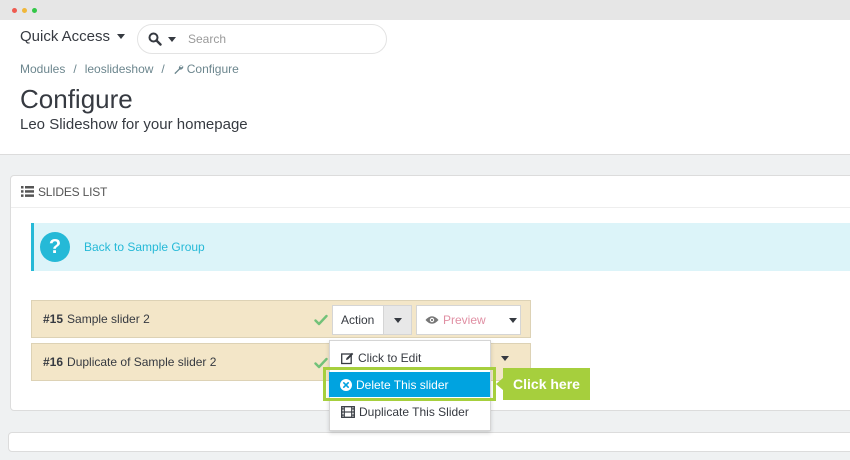 Image resolution: width=850 pixels, height=460 pixels. Describe the element at coordinates (24, 10) in the screenshot. I see `window-minimize-dot` at that location.